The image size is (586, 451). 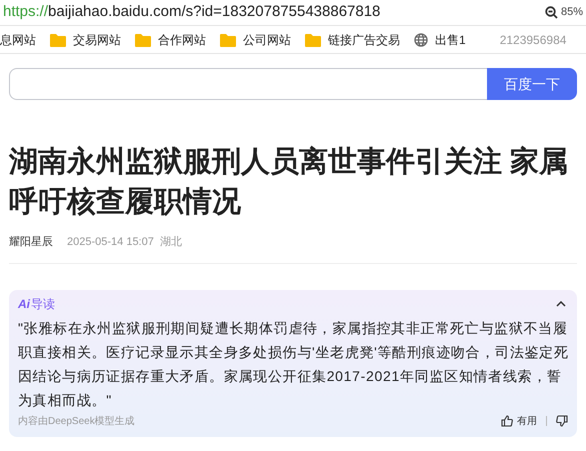 What do you see at coordinates (170, 39) in the screenshot?
I see `bookmark-item: 合作网站` at bounding box center [170, 39].